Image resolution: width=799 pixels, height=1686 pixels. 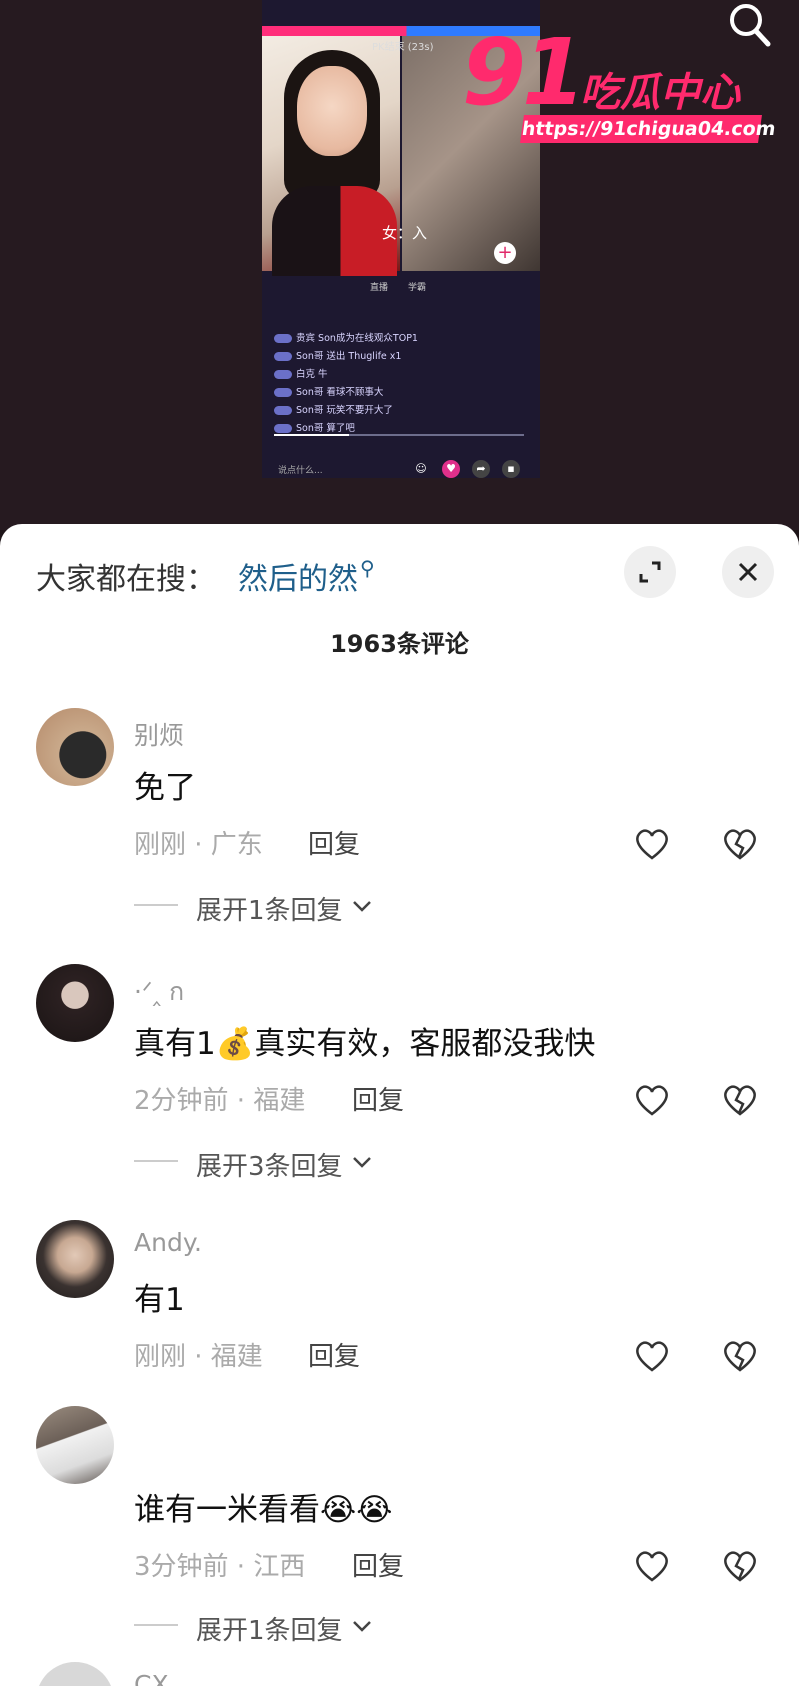 What do you see at coordinates (159, 734) in the screenshot?
I see `comment-username: 别烦` at bounding box center [159, 734].